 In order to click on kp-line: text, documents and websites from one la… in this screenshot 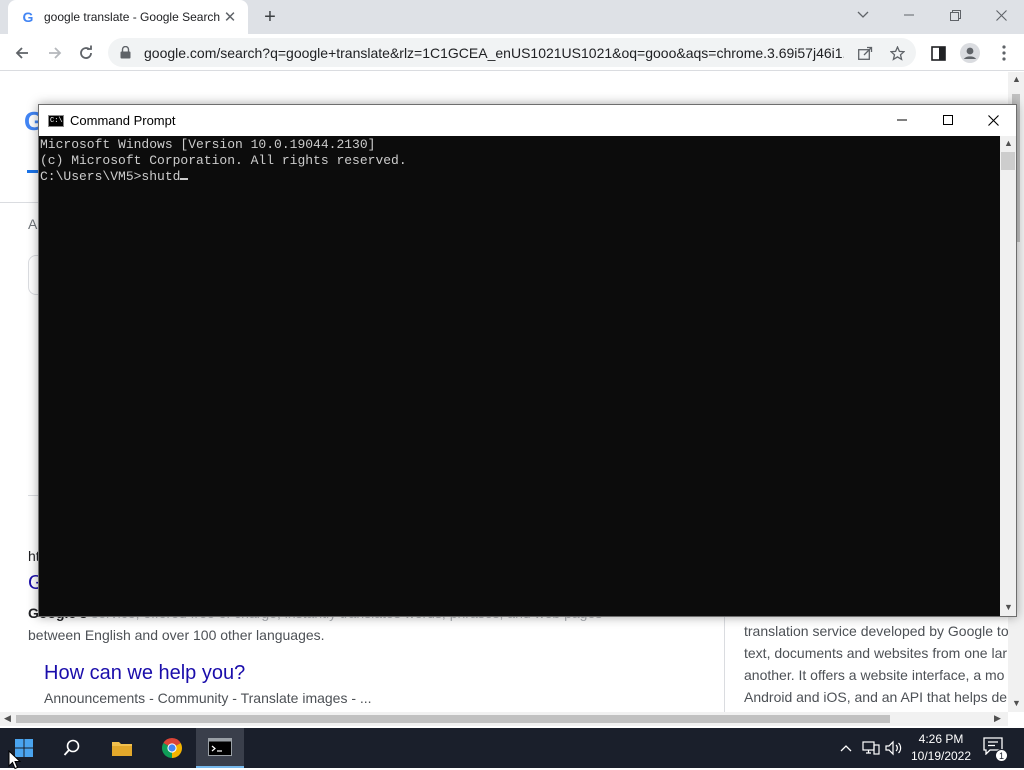, I will do `click(876, 653)`.